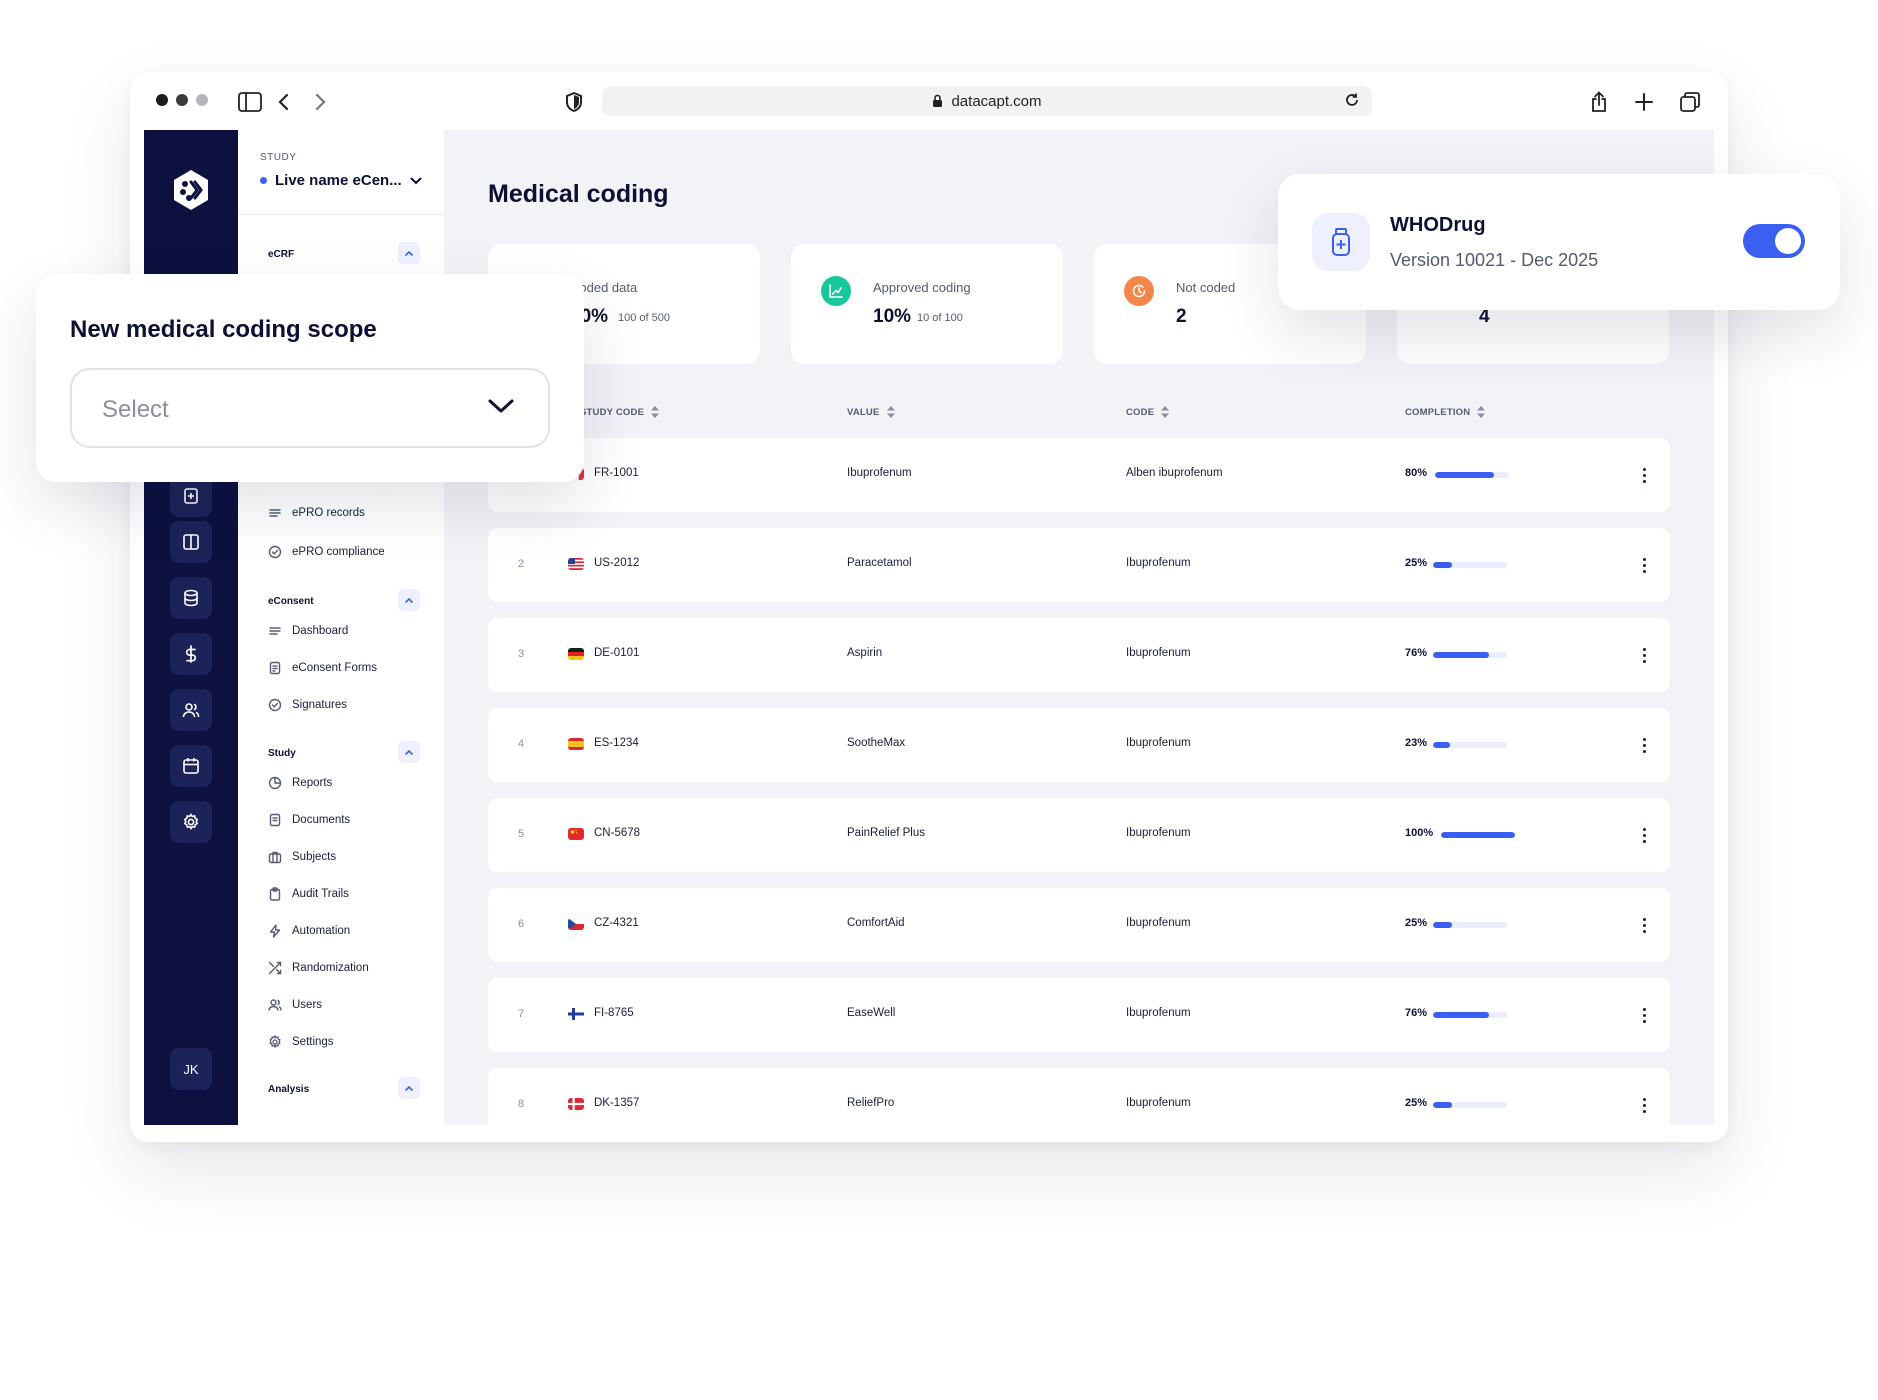 Image resolution: width=1878 pixels, height=1400 pixels. Describe the element at coordinates (316, 513) in the screenshot. I see `nav-item-epro-records: ePRO records` at that location.